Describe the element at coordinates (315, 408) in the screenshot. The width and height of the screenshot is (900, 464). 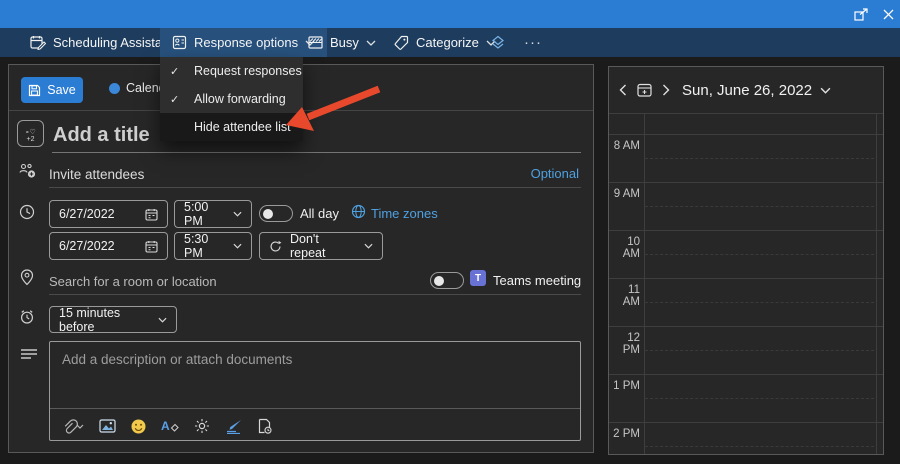
I see `description-divider` at that location.